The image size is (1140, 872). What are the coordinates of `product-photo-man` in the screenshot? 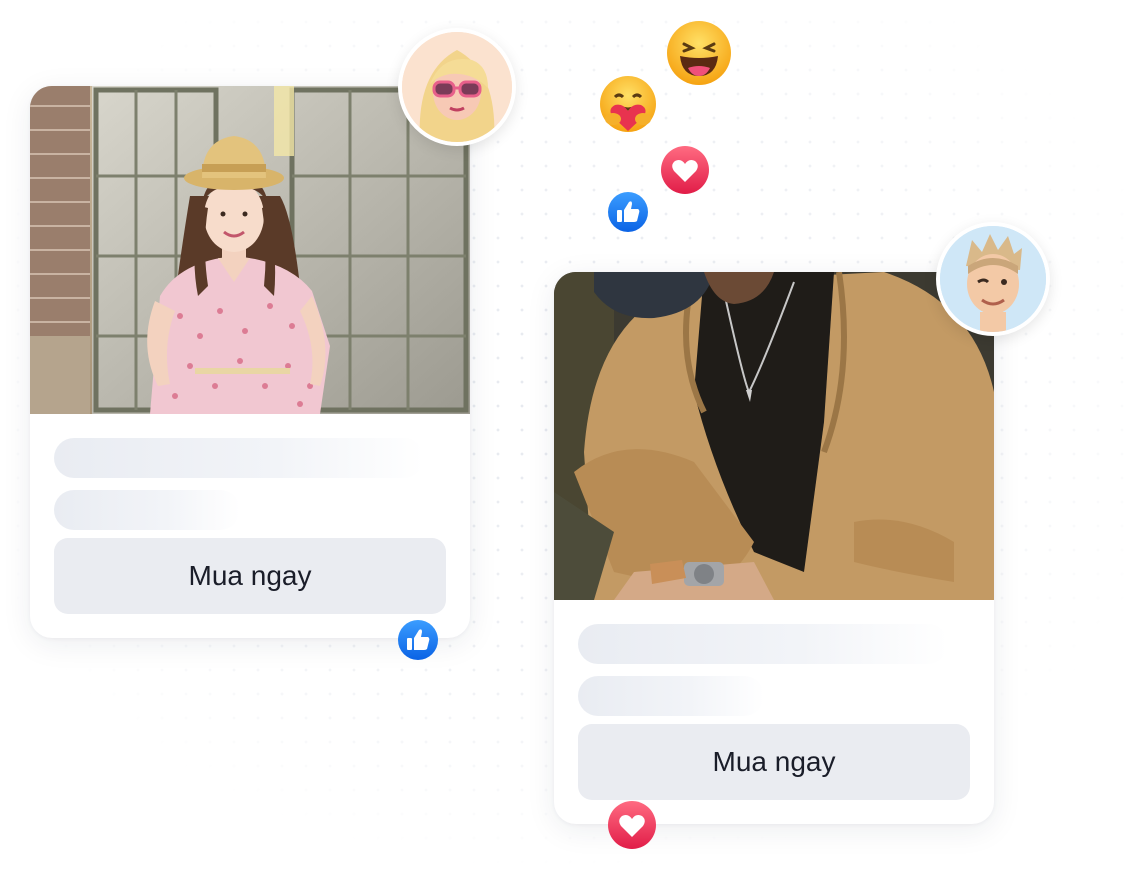 It's located at (774, 436).